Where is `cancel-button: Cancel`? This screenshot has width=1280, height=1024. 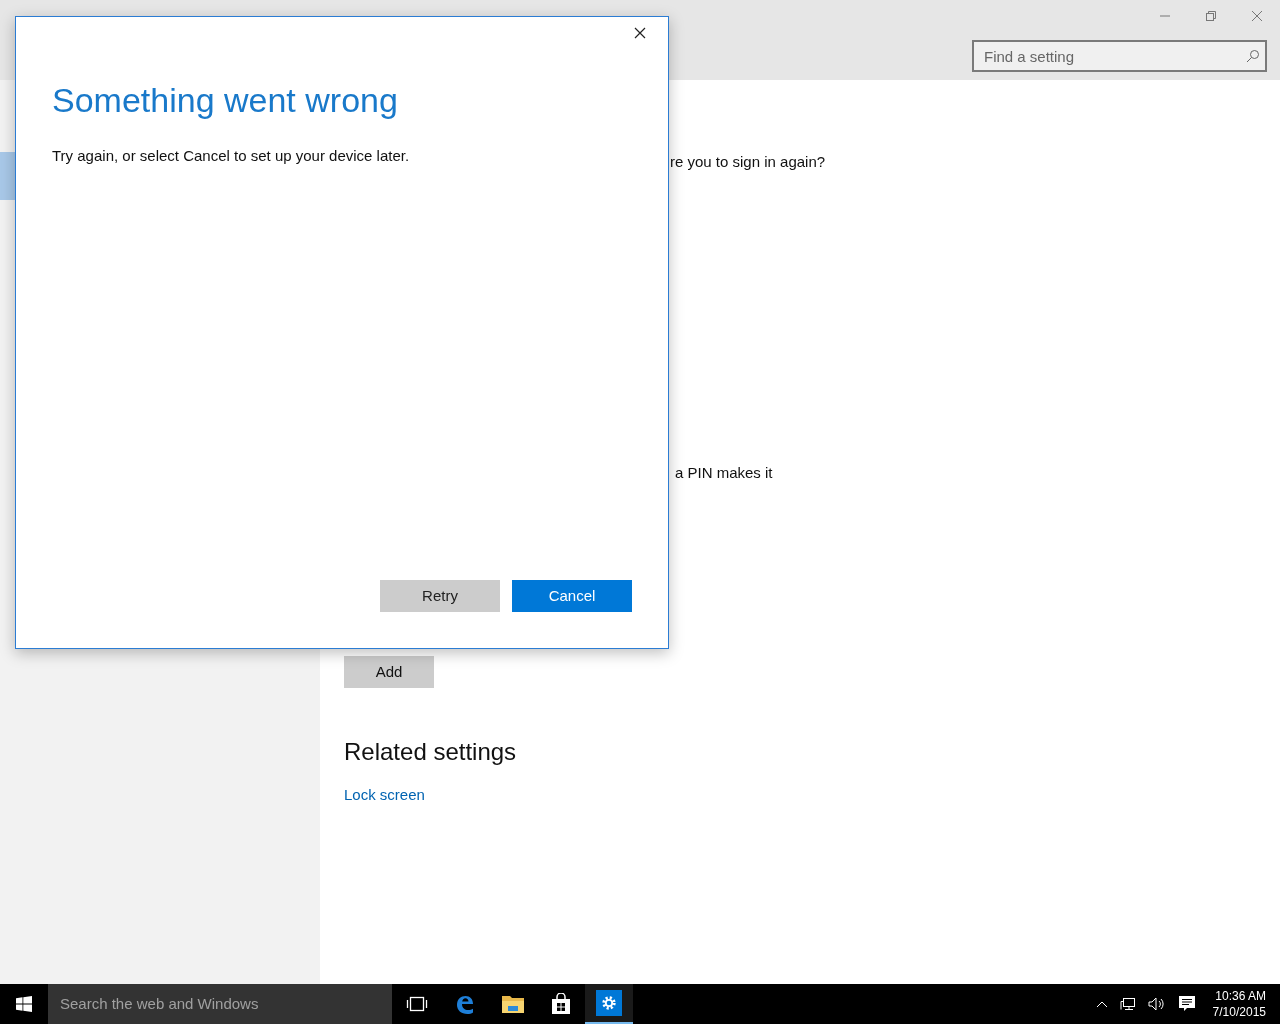
cancel-button: Cancel is located at coordinates (572, 596).